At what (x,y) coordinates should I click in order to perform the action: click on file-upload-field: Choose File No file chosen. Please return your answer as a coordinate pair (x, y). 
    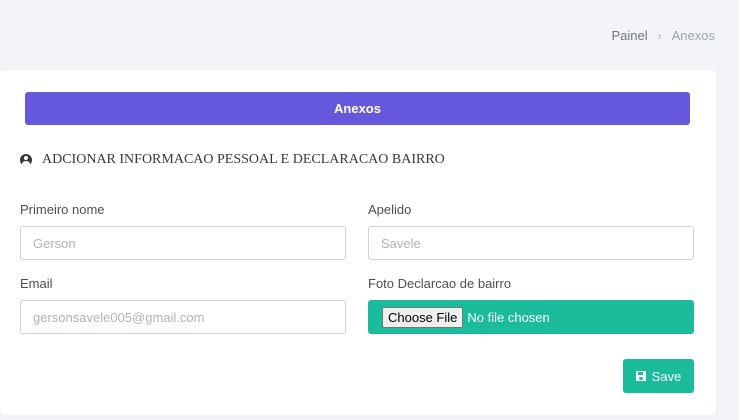
    Looking at the image, I should click on (531, 317).